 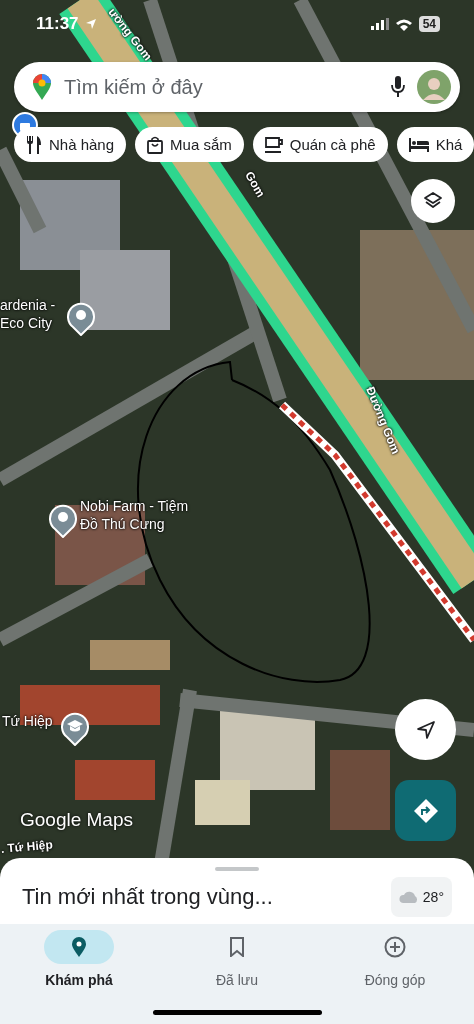 What do you see at coordinates (34, 144) in the screenshot?
I see `fork-knife-icon` at bounding box center [34, 144].